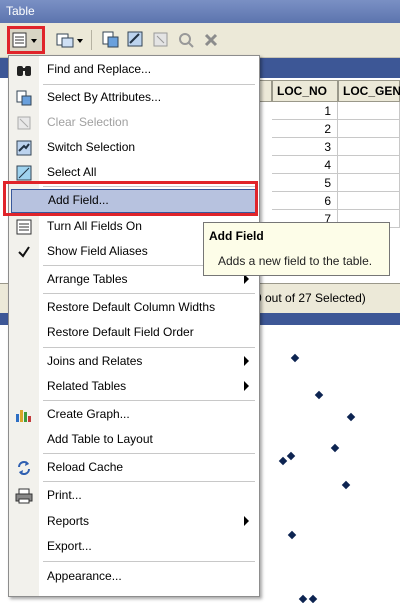 This screenshot has width=400, height=603. I want to click on column-header-loc-gen: LOC_GEN, so click(369, 91).